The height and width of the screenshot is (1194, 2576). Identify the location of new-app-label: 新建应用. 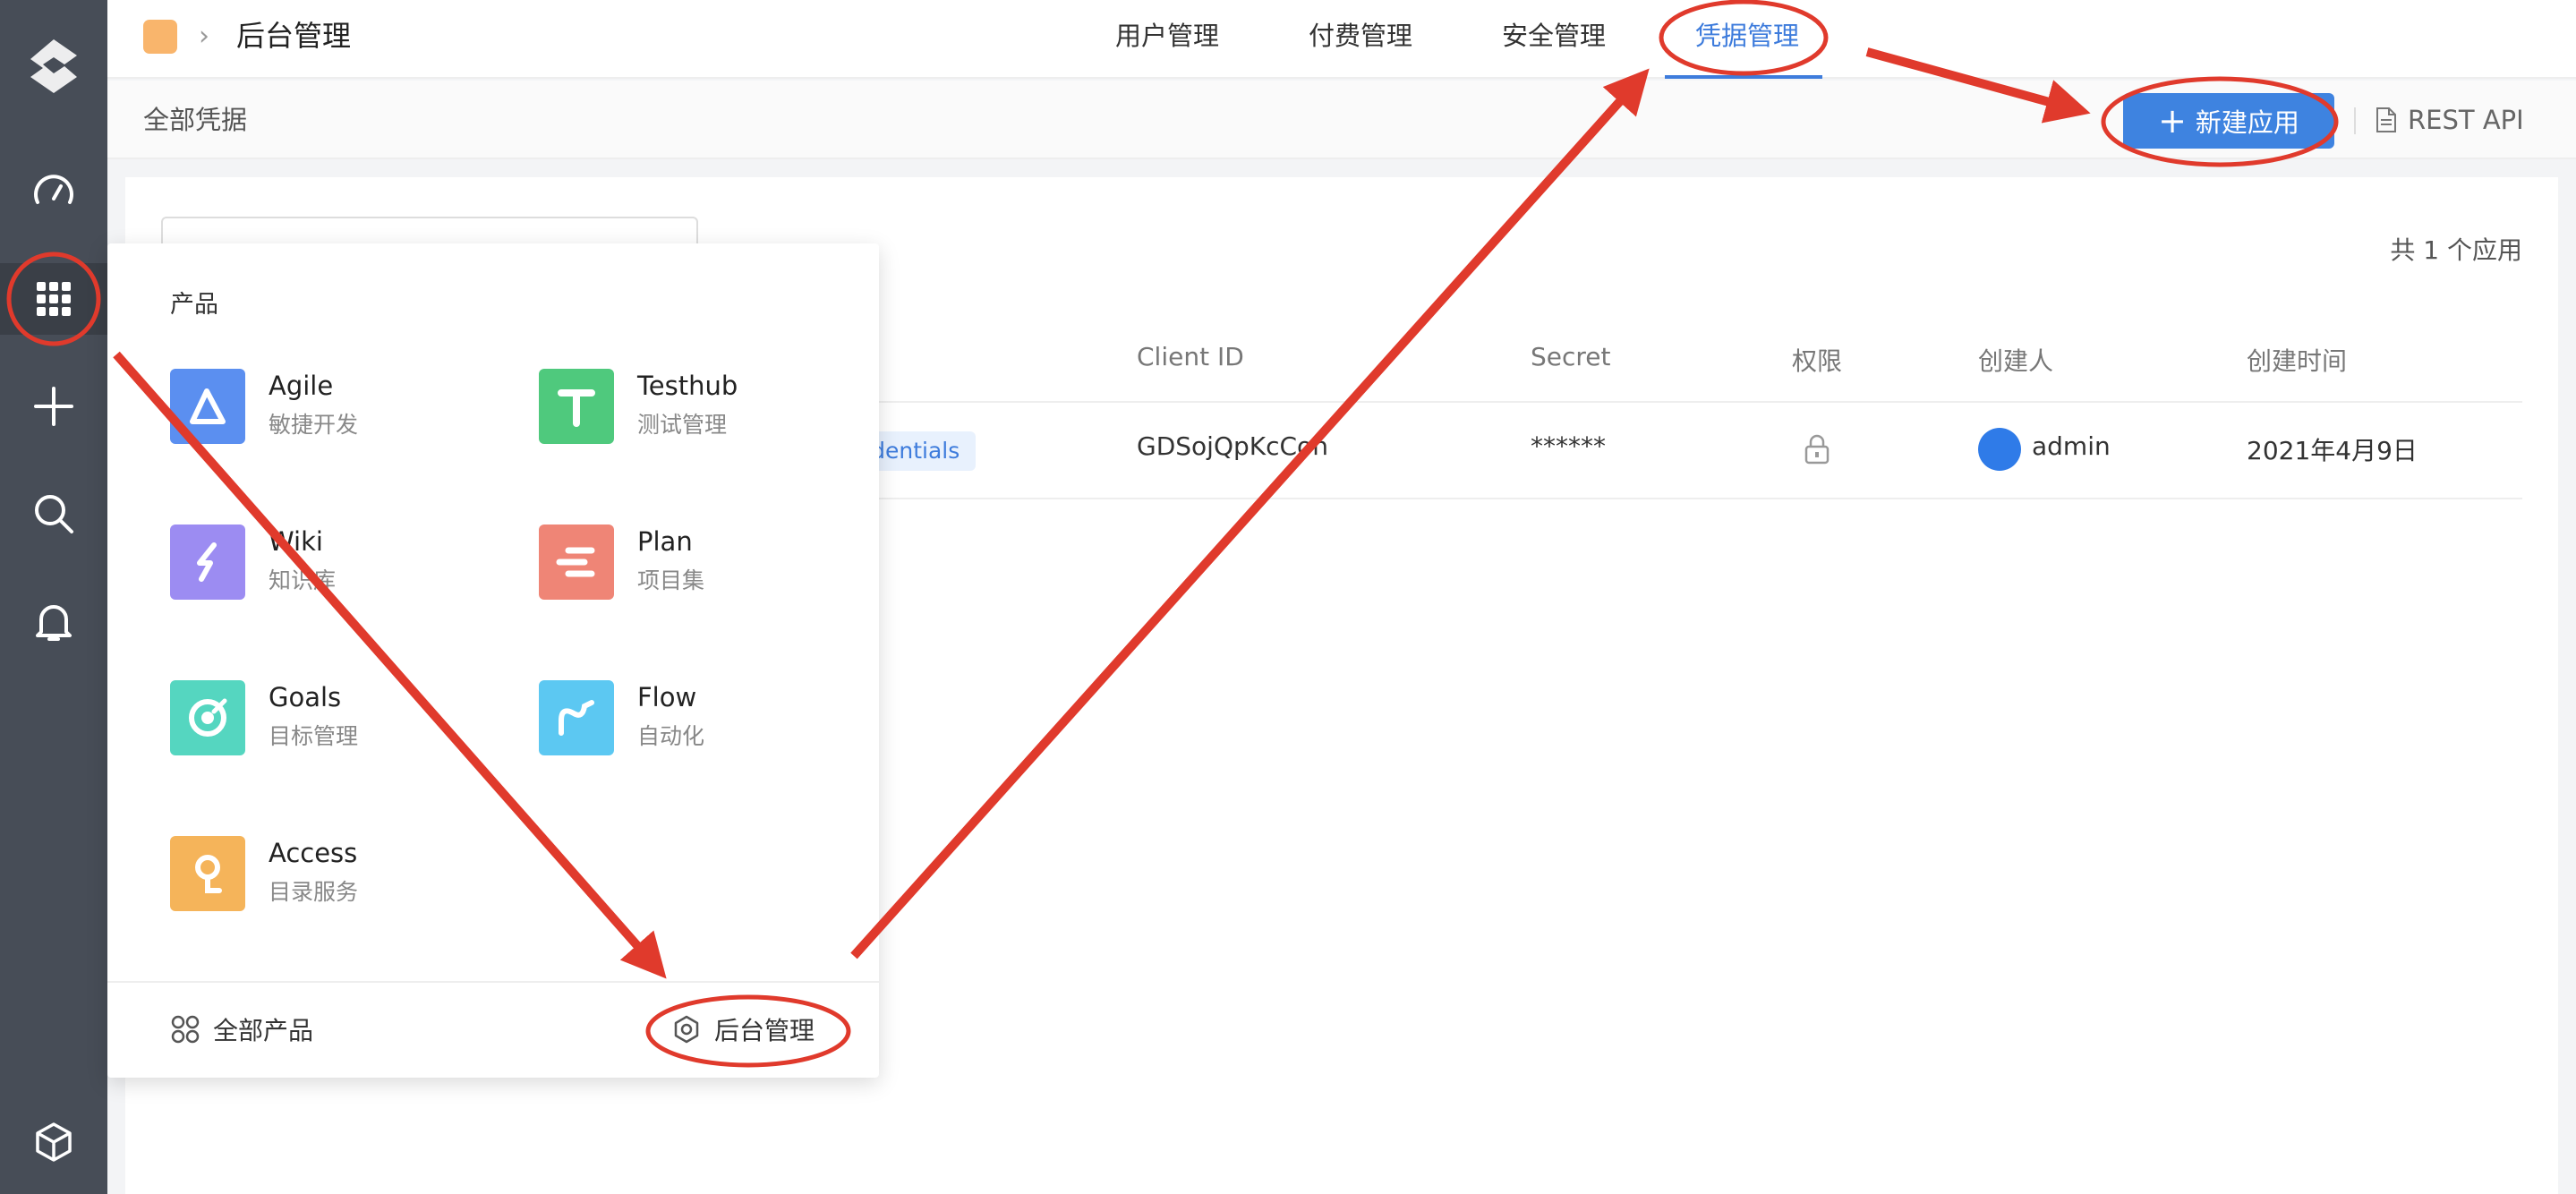
(2247, 122).